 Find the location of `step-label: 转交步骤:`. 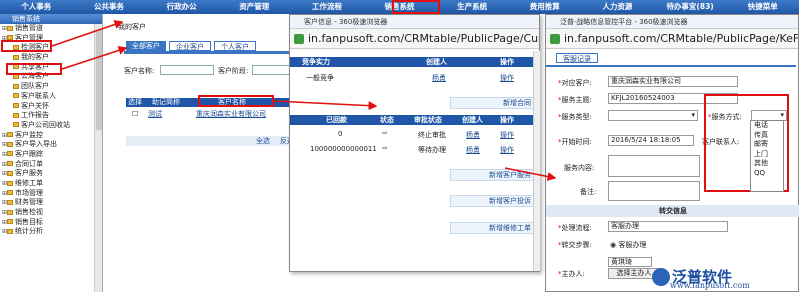

step-label: 转交步骤: is located at coordinates (576, 245).